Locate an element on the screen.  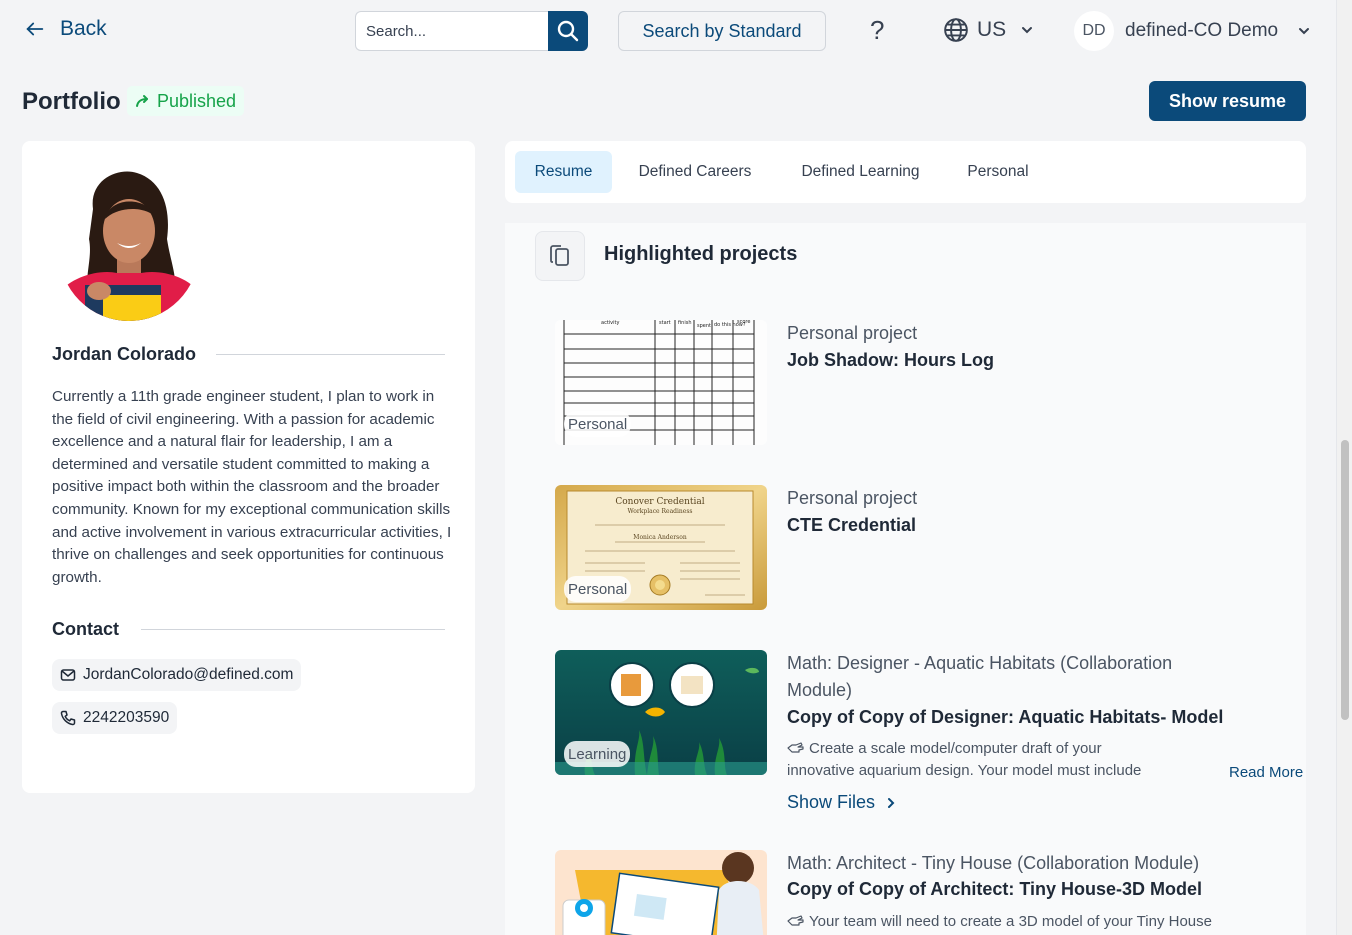
phone-icon is located at coordinates (68, 718).